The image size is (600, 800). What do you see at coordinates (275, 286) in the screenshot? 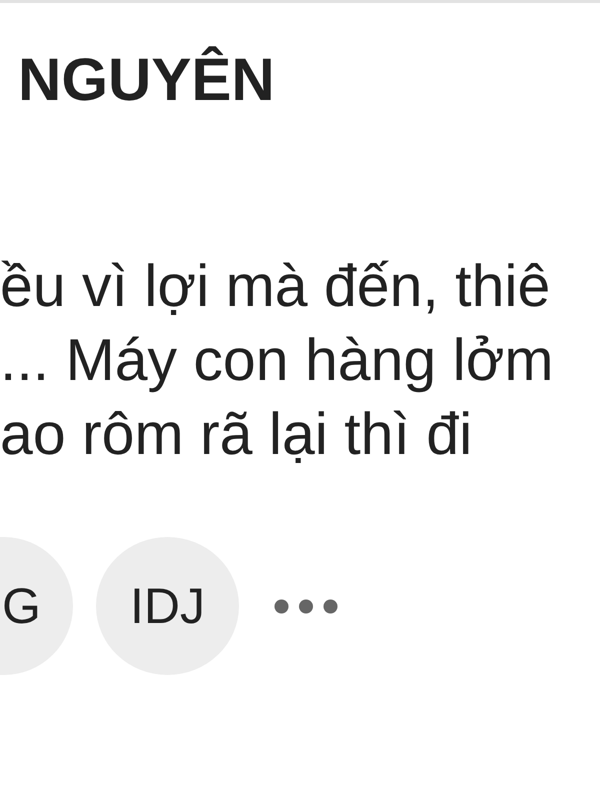
I see `post-text: ều vì lợi mà đến, thiê` at bounding box center [275, 286].